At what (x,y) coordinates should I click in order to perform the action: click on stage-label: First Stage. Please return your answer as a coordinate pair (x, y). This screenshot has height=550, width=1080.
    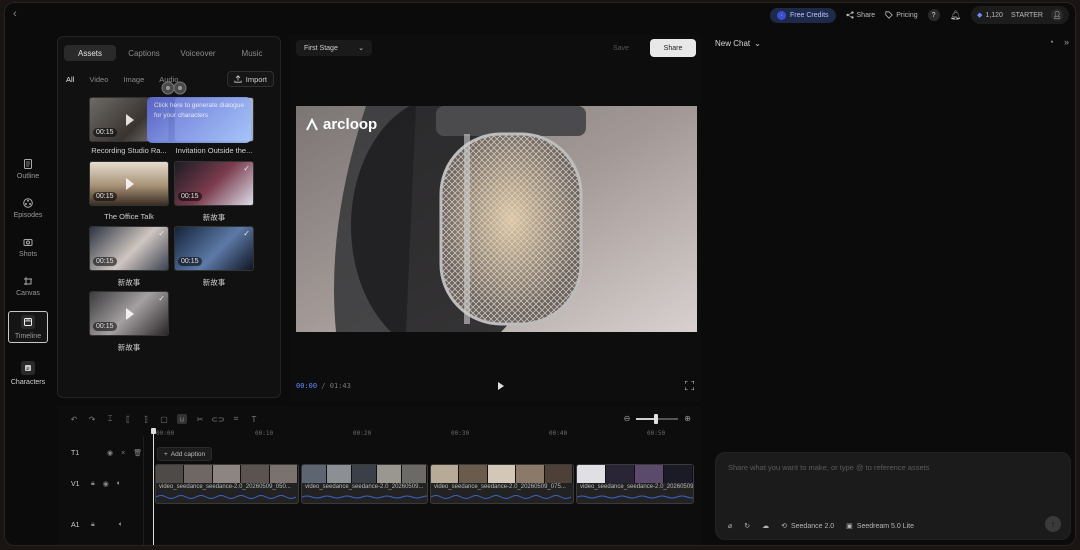
    Looking at the image, I should click on (321, 48).